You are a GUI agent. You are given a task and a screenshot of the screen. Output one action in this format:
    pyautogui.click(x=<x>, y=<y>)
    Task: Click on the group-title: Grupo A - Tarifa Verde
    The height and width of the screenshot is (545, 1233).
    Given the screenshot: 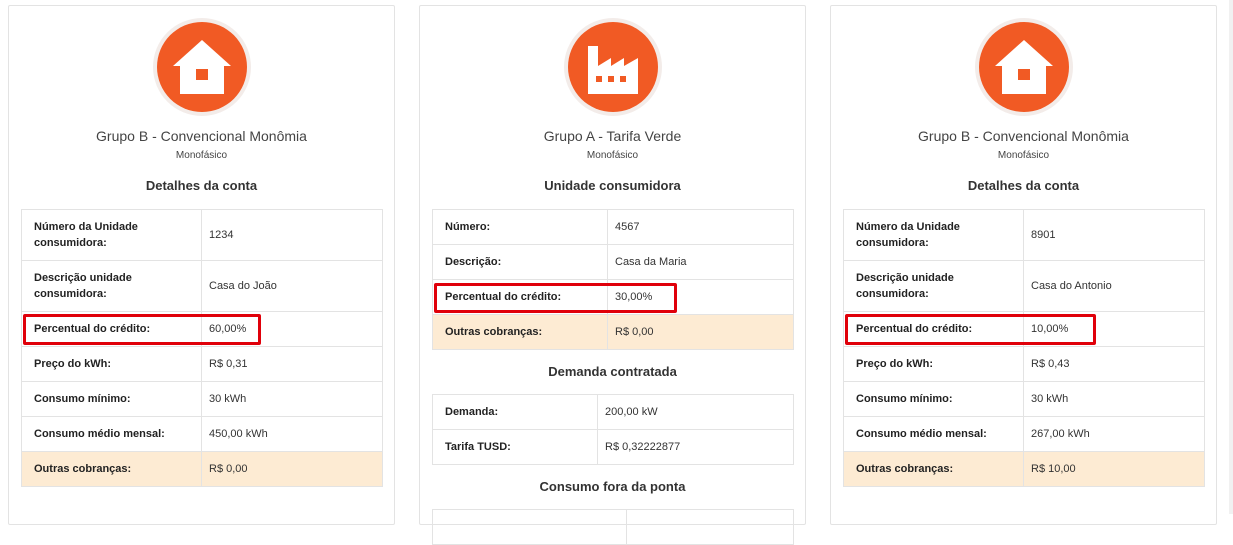 What is the action you would take?
    pyautogui.click(x=612, y=136)
    